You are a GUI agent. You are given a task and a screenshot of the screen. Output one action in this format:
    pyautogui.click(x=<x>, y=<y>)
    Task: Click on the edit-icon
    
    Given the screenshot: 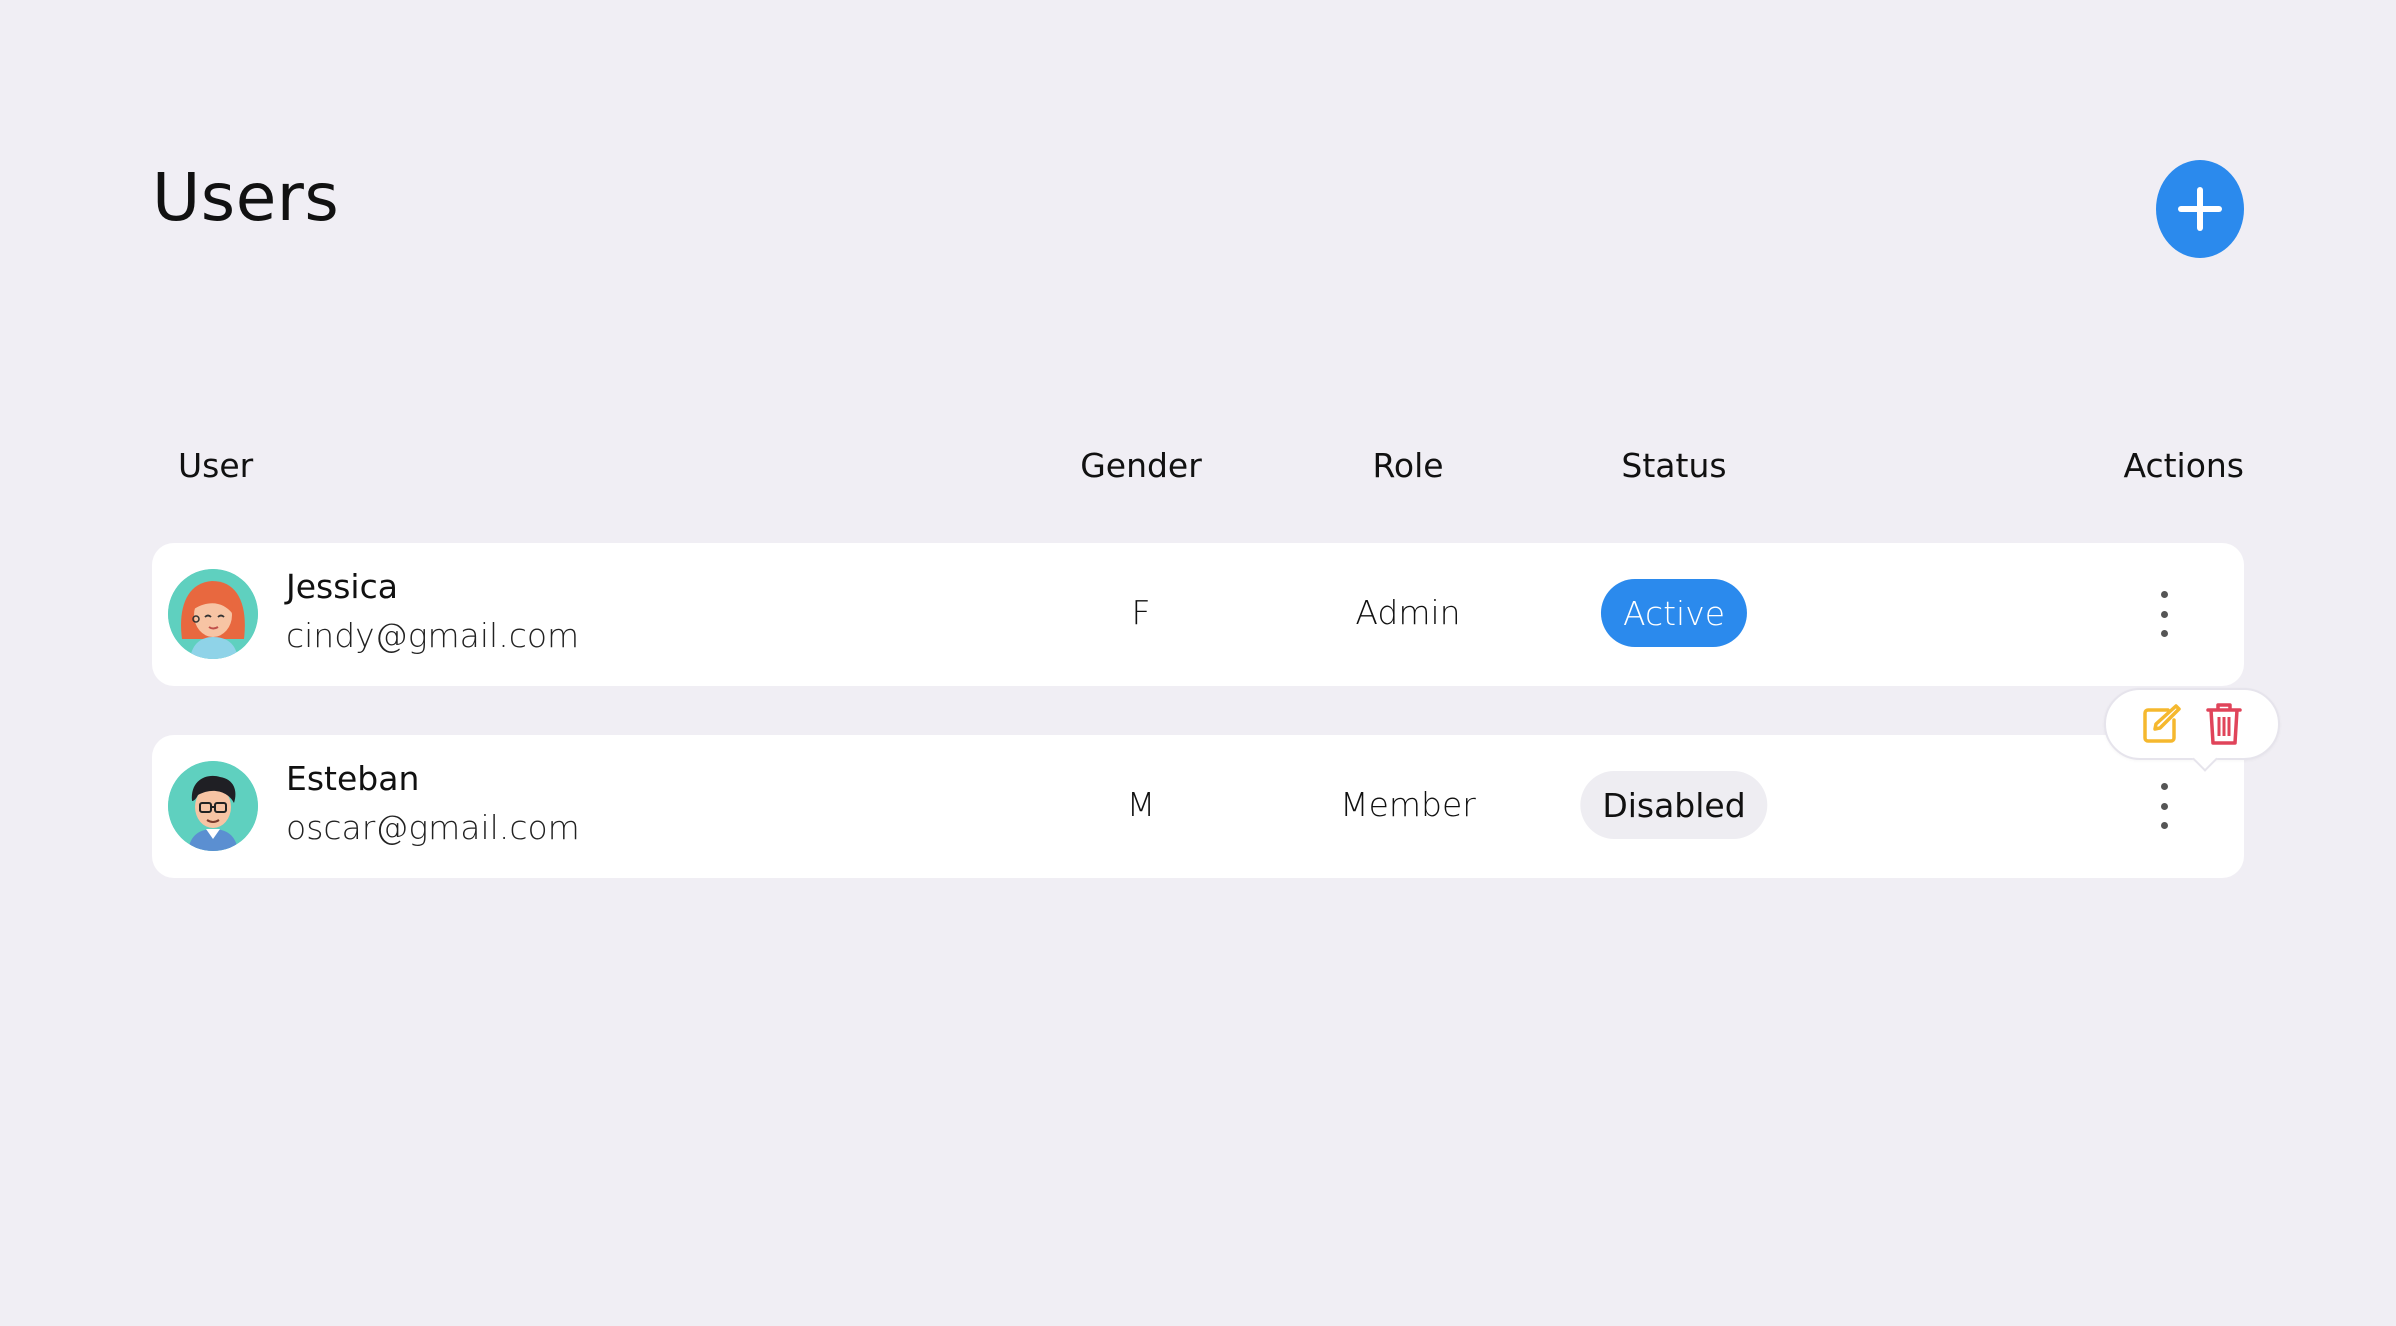 What is the action you would take?
    pyautogui.click(x=2162, y=723)
    